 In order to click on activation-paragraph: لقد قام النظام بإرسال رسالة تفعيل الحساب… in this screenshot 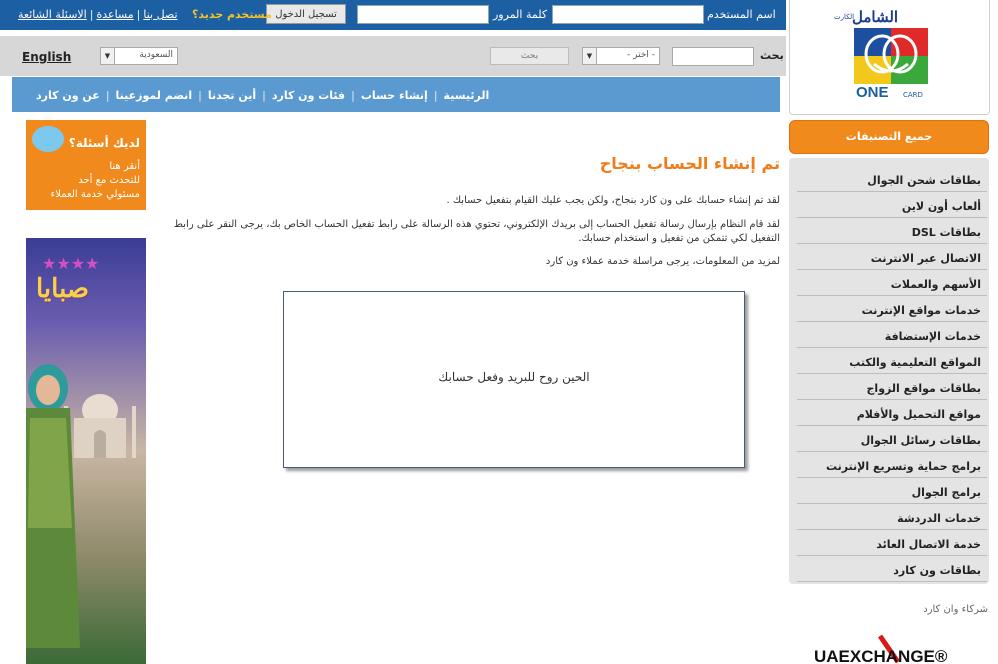, I will do `click(476, 231)`.